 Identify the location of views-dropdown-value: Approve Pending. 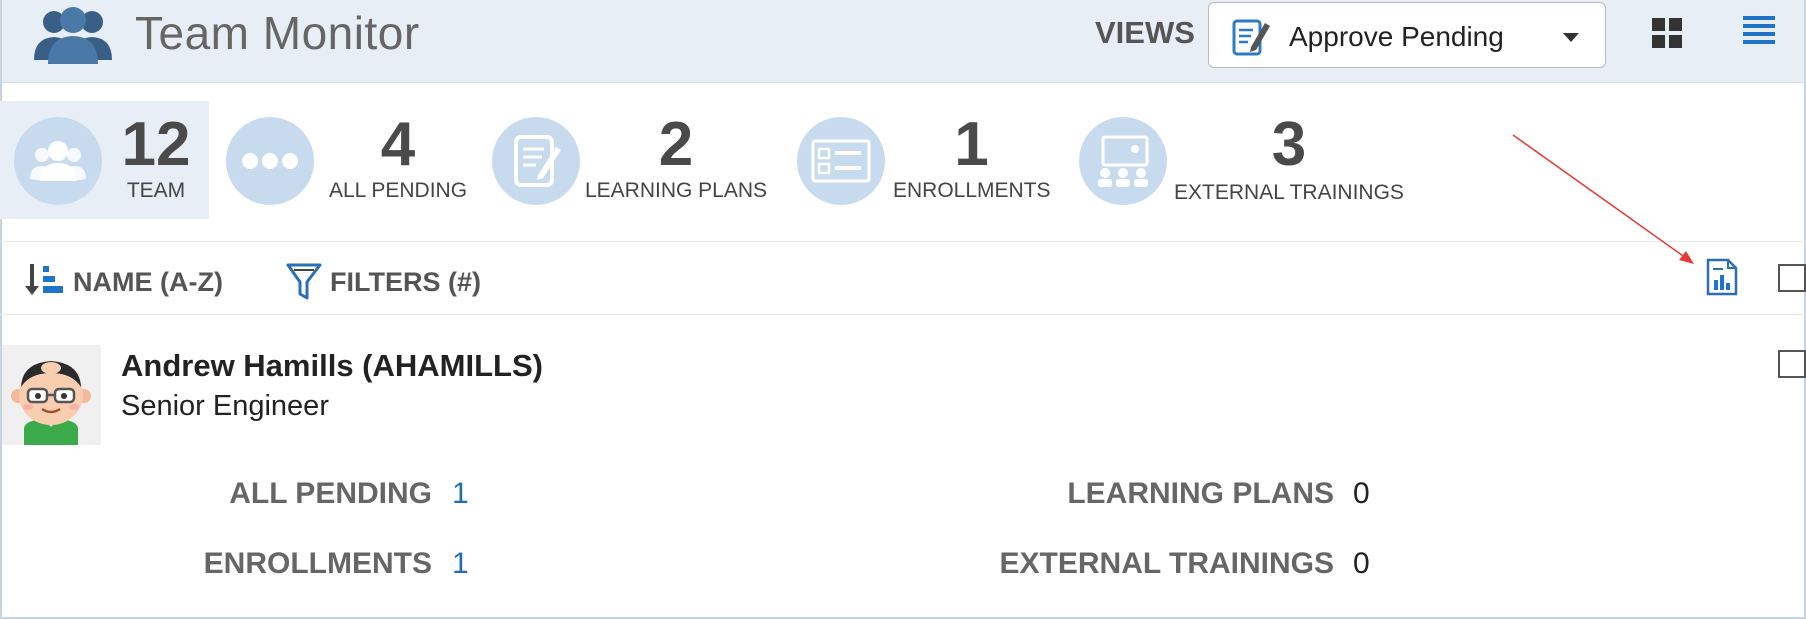
(1396, 36).